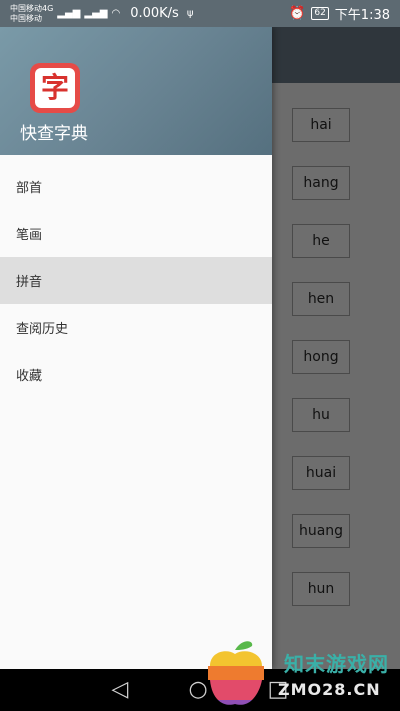 This screenshot has height=711, width=400. Describe the element at coordinates (96, 13) in the screenshot. I see `signal-2-icon: ▂▄▆` at that location.